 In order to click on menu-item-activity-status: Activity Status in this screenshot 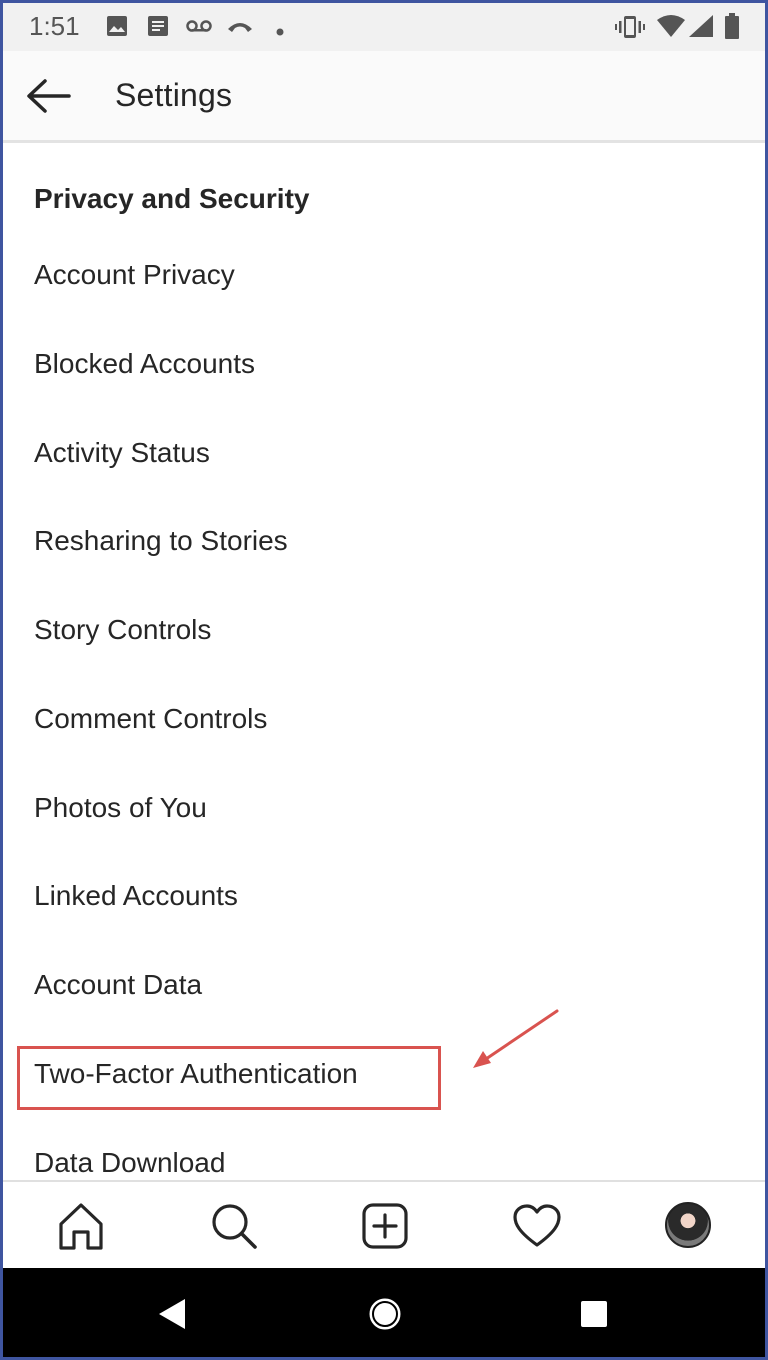, I will do `click(384, 453)`.